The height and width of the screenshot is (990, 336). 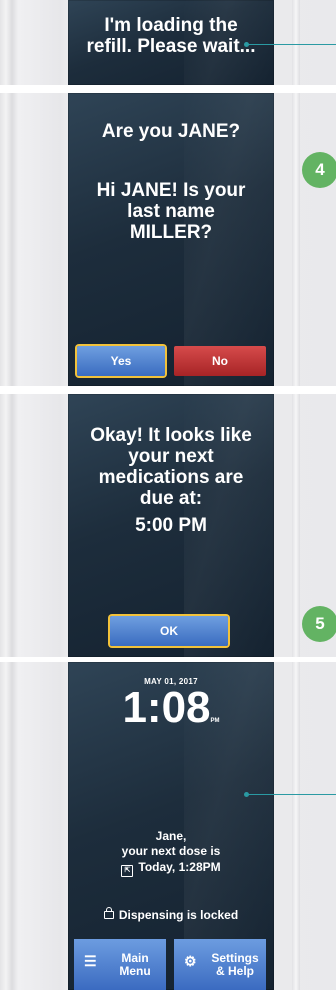 I want to click on schedule-time: 5:00 PM, so click(x=171, y=525).